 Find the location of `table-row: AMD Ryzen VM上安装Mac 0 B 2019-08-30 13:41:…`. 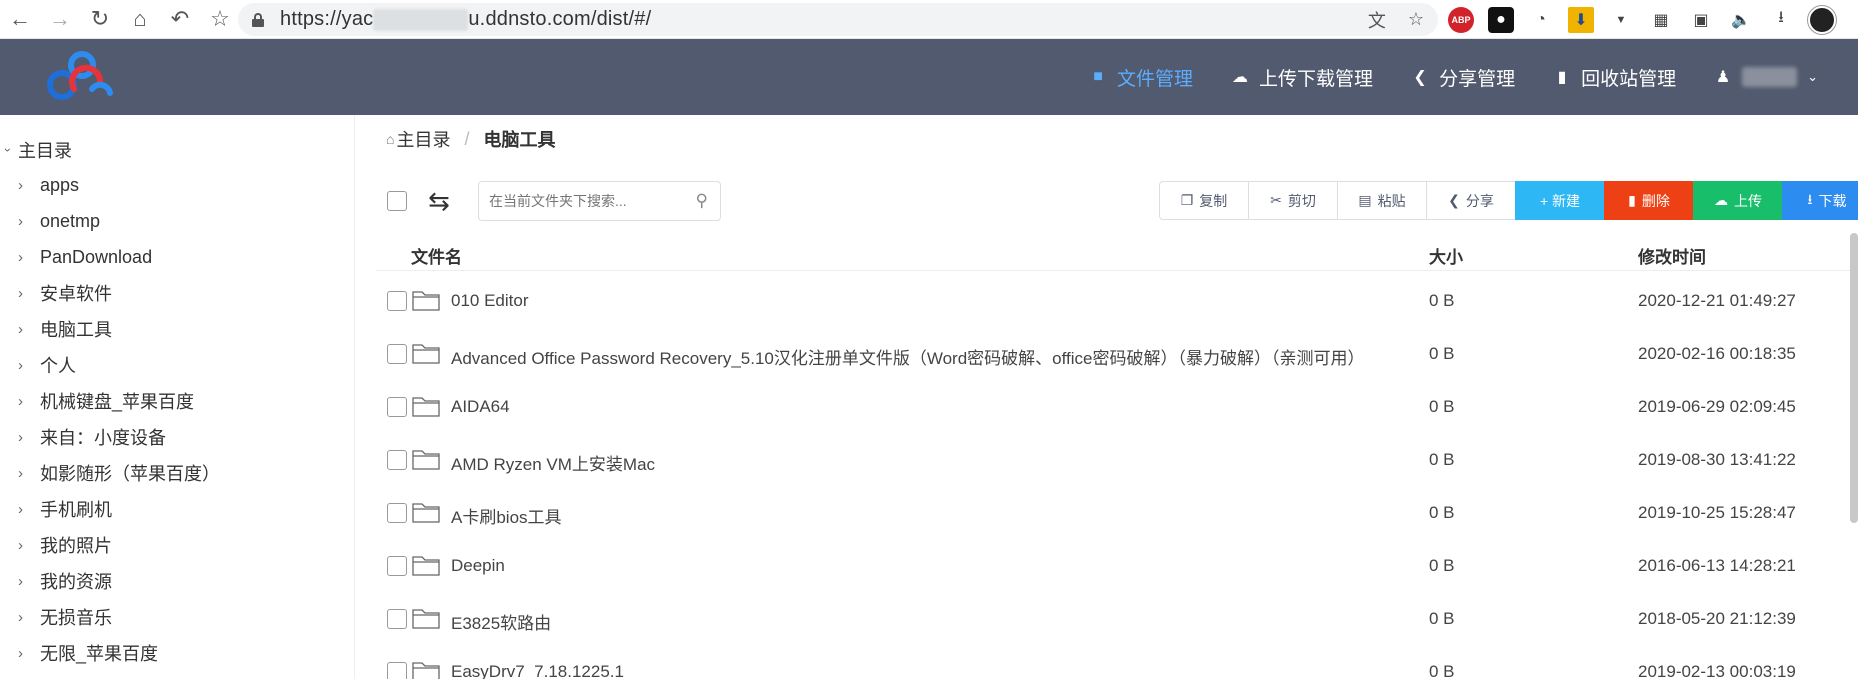

table-row: AMD Ryzen VM上安装Mac 0 B 2019-08-30 13:41:… is located at coordinates (1117, 460).